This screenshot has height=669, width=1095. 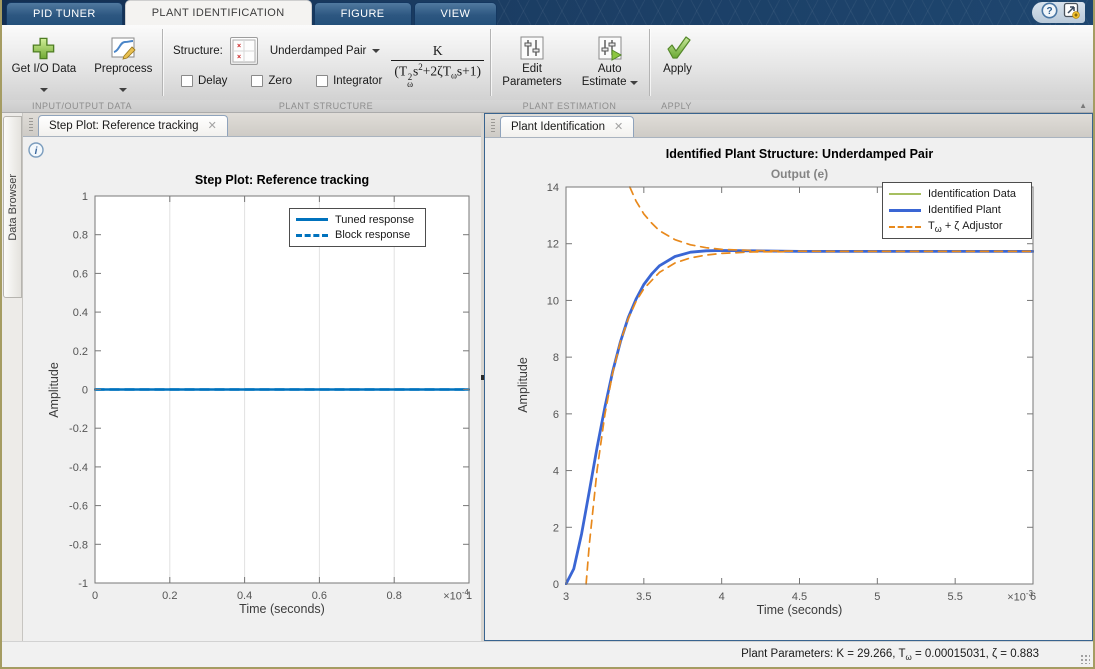 What do you see at coordinates (604, 82) in the screenshot?
I see `auto-label-2: Estimate` at bounding box center [604, 82].